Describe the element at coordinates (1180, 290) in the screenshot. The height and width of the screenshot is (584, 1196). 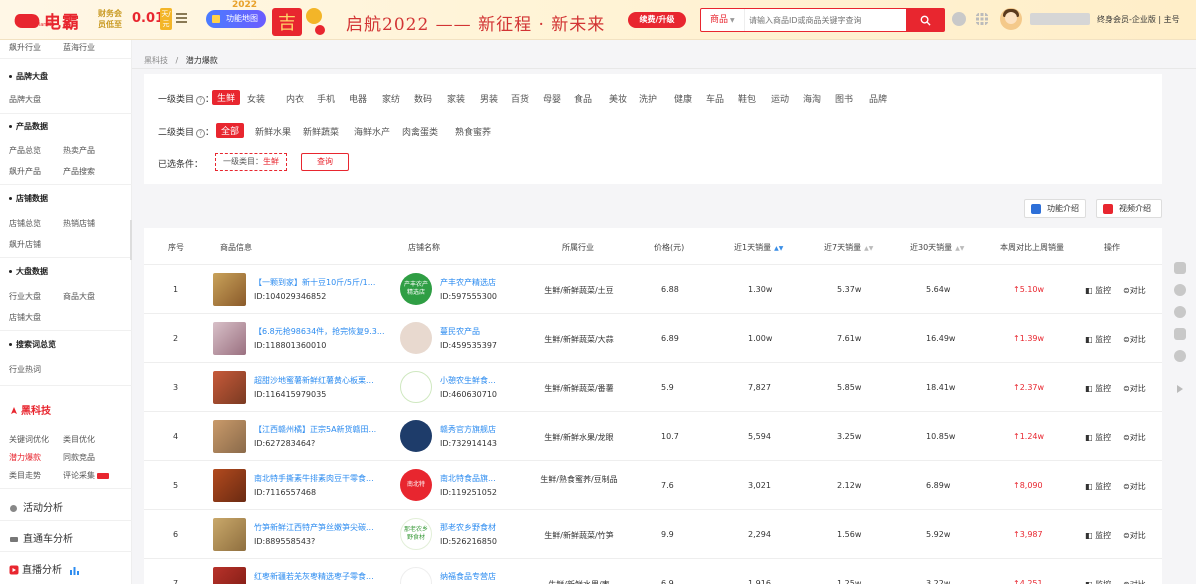
I see `chat-icon` at that location.